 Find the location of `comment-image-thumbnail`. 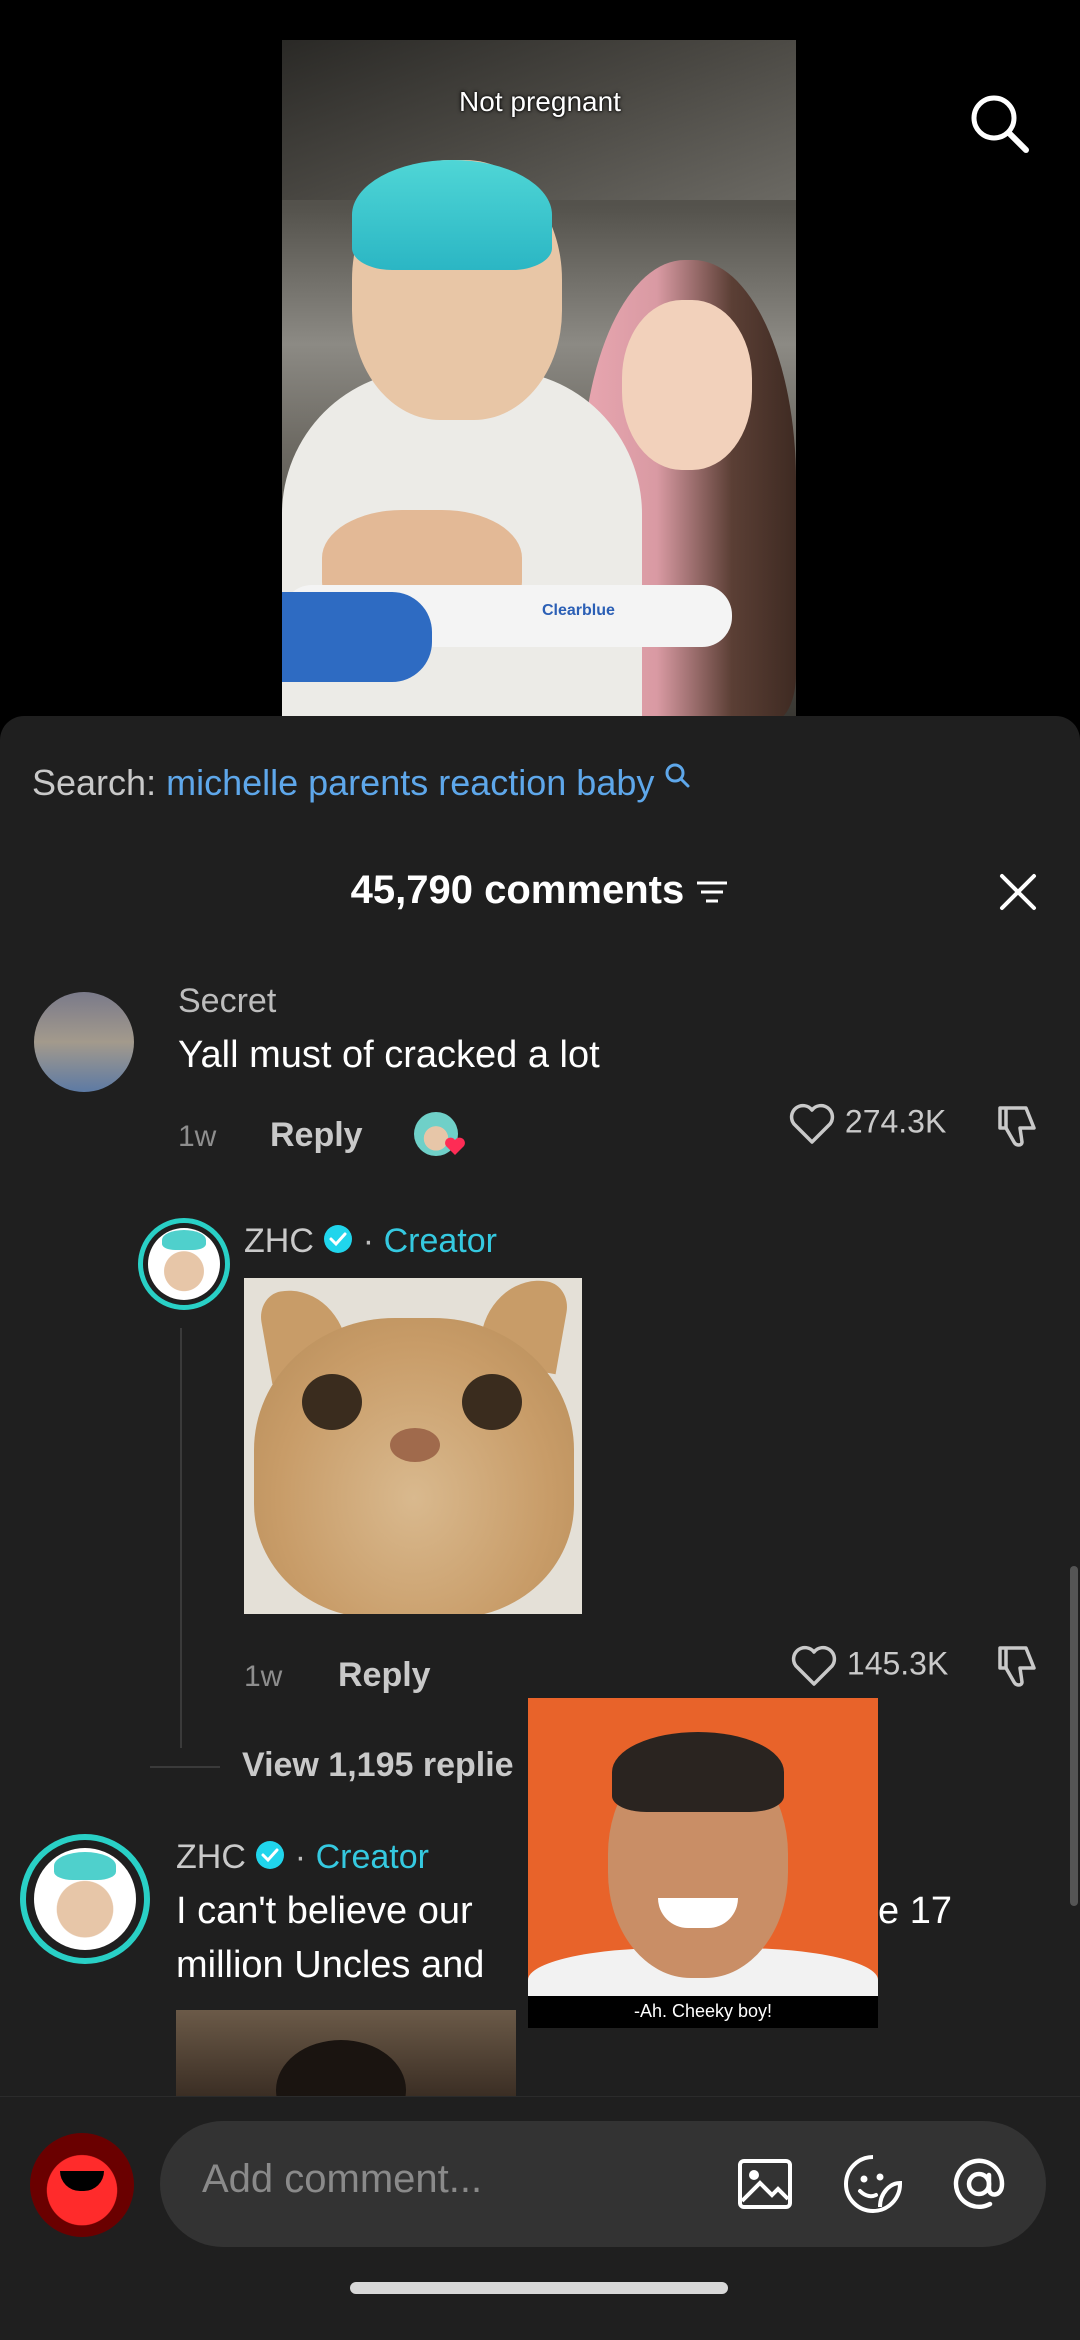

comment-image-thumbnail is located at coordinates (346, 2053).